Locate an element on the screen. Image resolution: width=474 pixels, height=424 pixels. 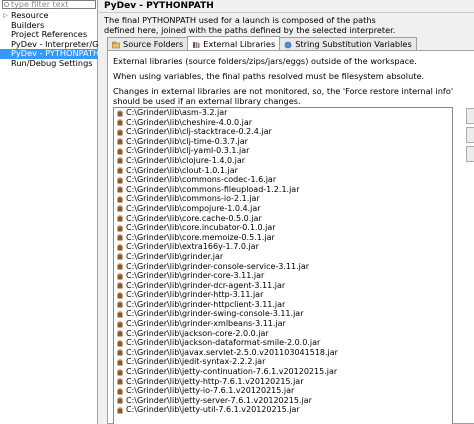
library-path: C:\Grinder\lib\grinder-http-3.11.jar is located at coordinates (195, 295).